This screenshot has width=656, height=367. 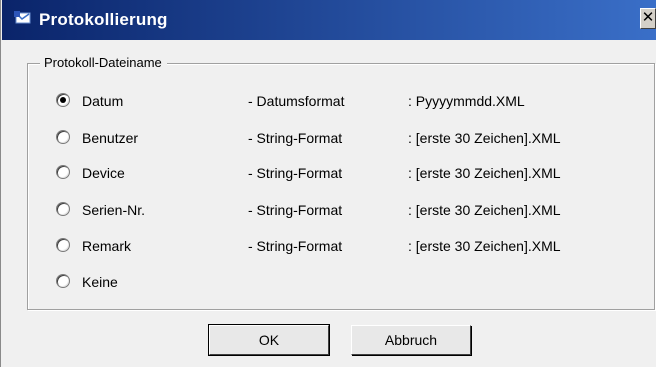 I want to click on option-label-benutzer: Benutzer, so click(x=110, y=138).